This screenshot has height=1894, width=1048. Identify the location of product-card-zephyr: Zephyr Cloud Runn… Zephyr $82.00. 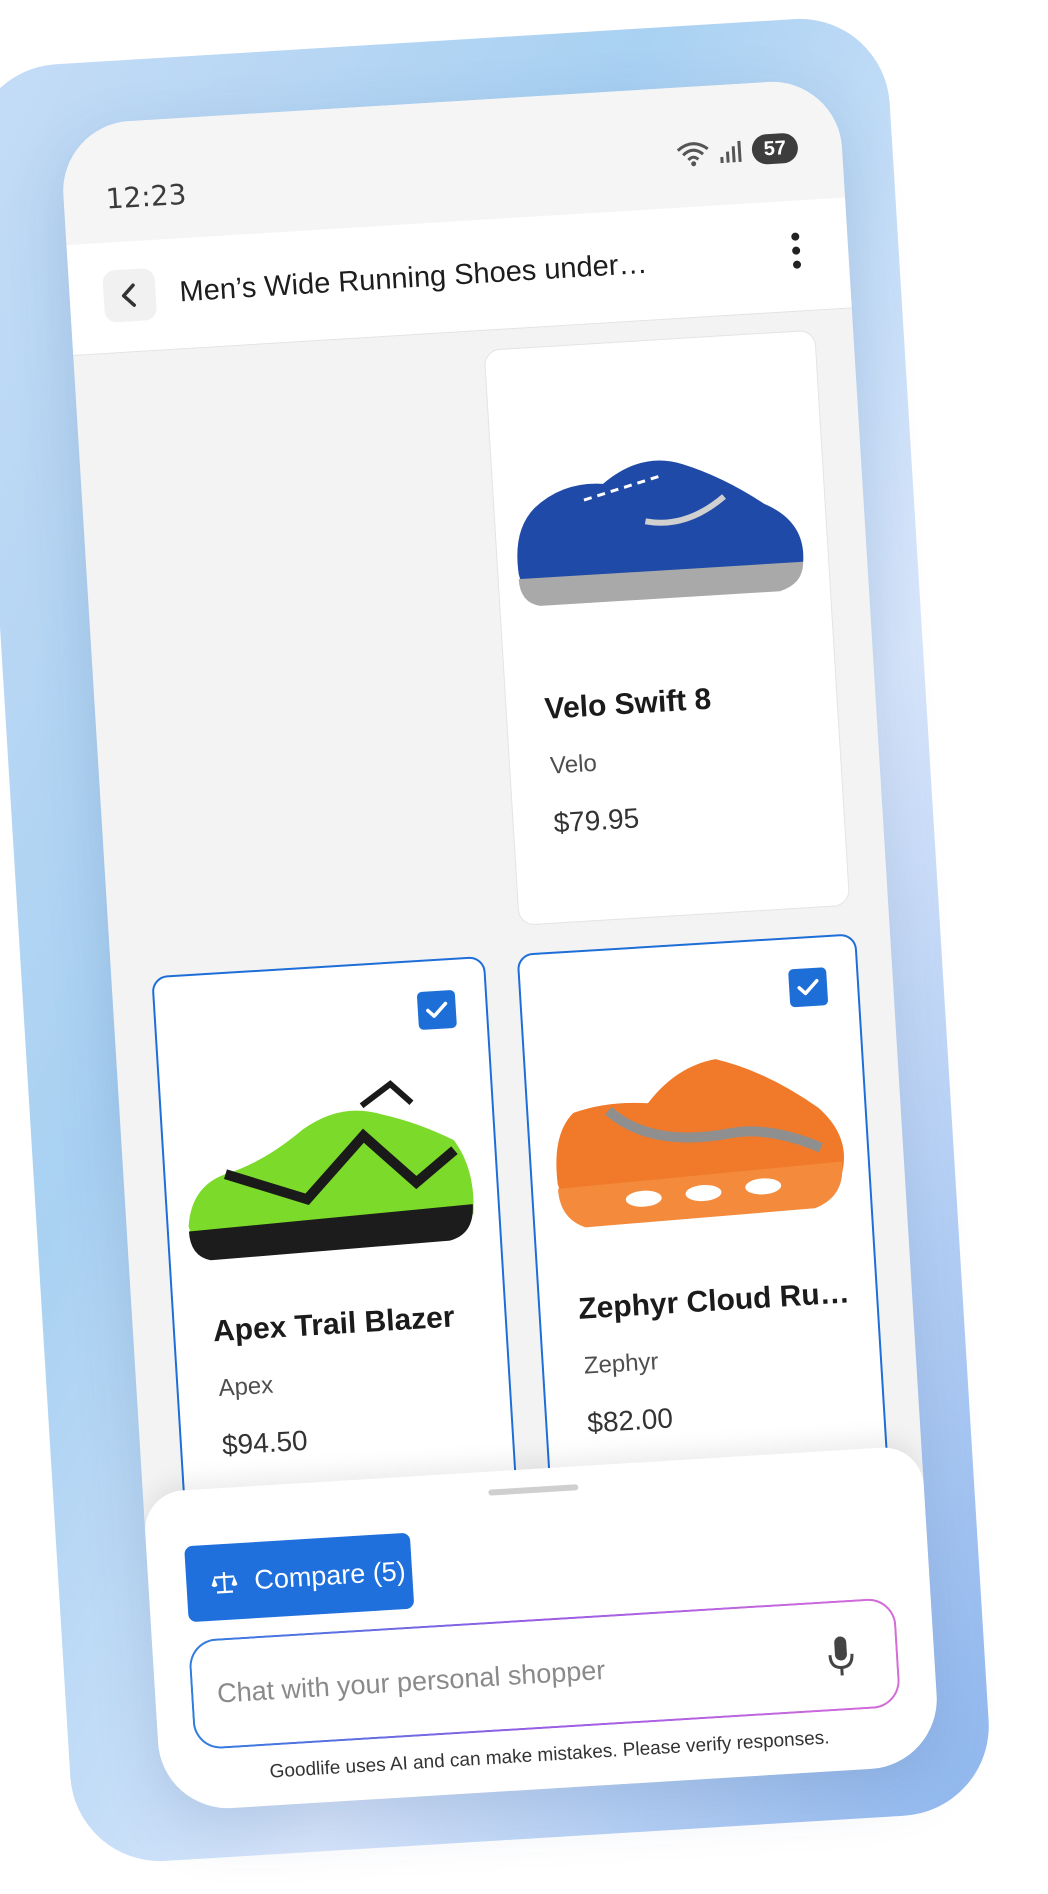
(703, 1225).